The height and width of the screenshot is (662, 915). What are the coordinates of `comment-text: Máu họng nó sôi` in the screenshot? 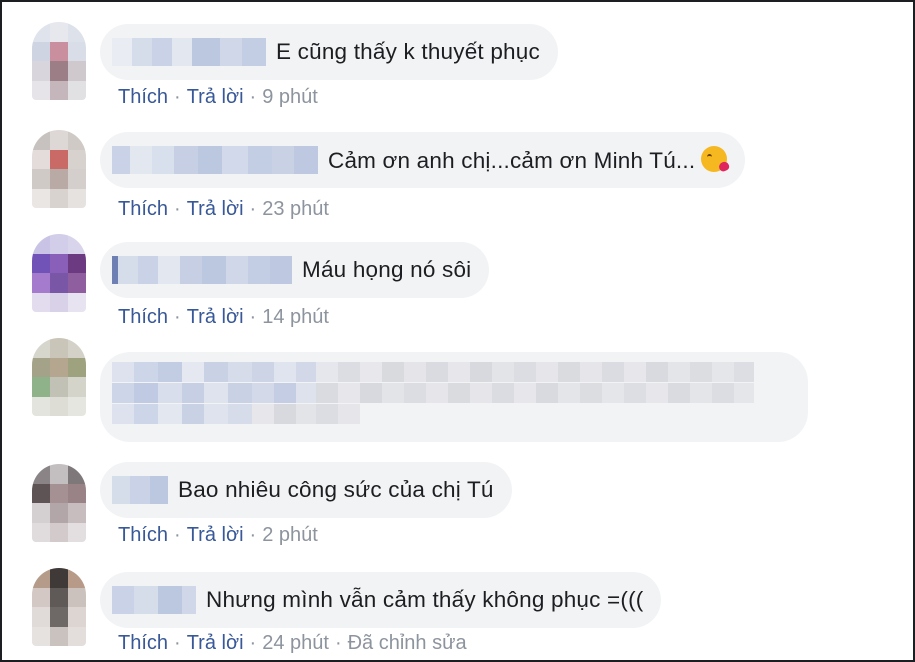 It's located at (387, 269).